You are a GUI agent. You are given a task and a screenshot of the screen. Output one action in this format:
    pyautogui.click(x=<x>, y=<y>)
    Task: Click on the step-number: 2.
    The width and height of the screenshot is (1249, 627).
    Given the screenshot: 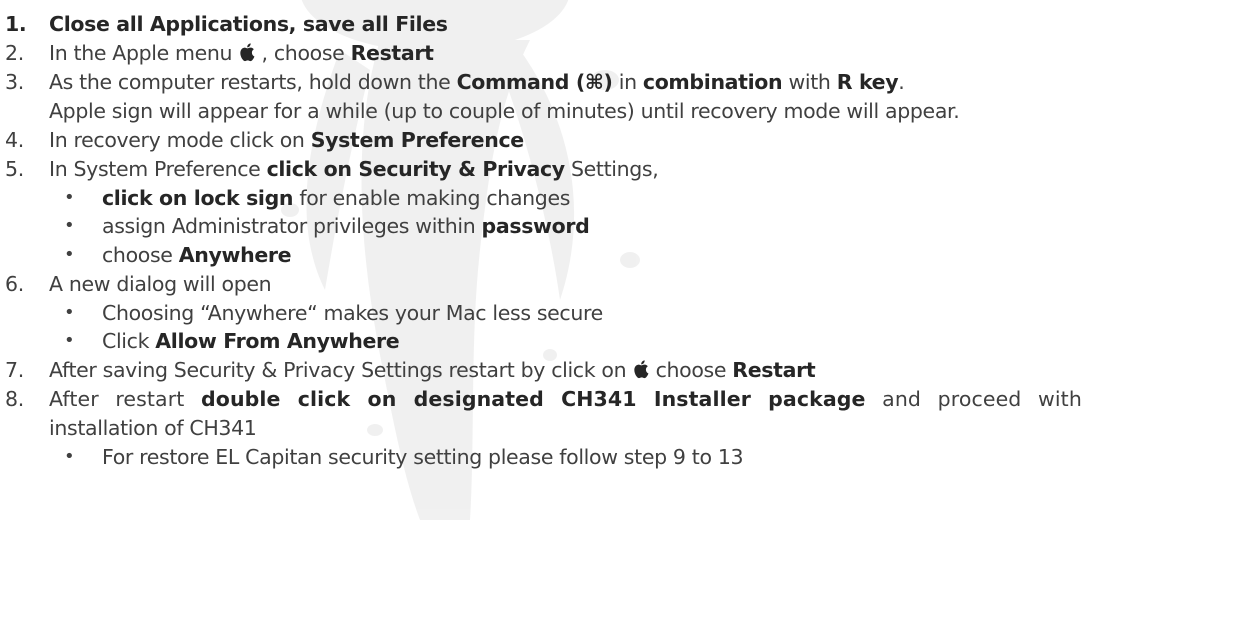 What is the action you would take?
    pyautogui.click(x=14, y=53)
    